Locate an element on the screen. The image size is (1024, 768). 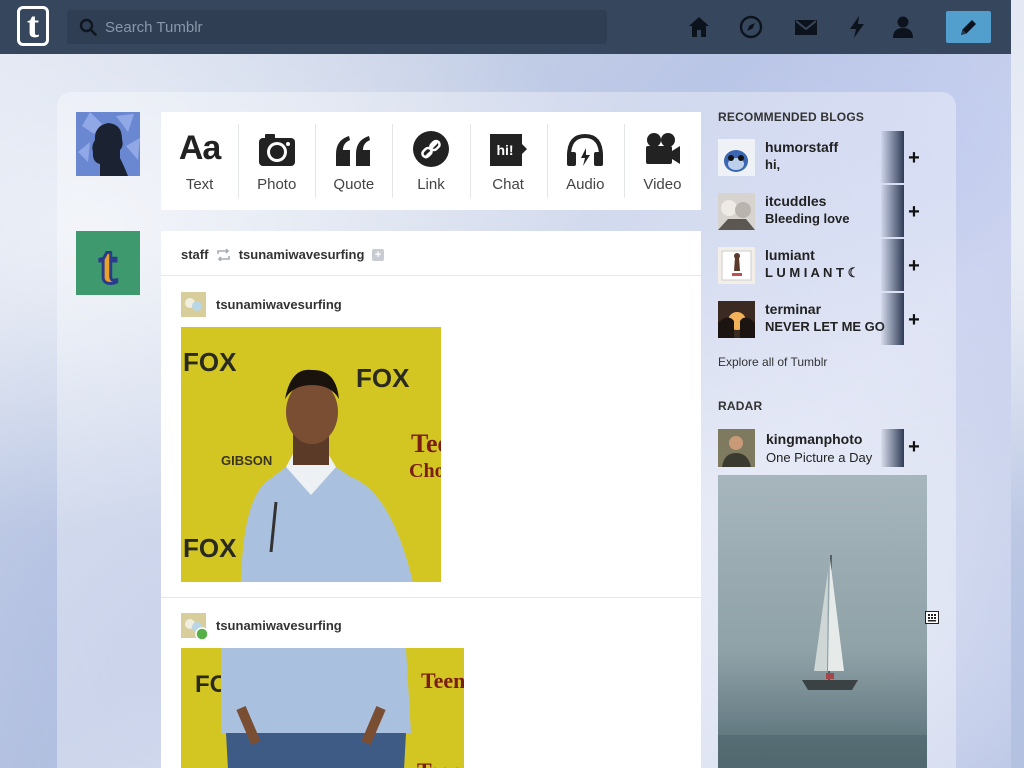
post-type-label: Link is located at coordinates (431, 184).